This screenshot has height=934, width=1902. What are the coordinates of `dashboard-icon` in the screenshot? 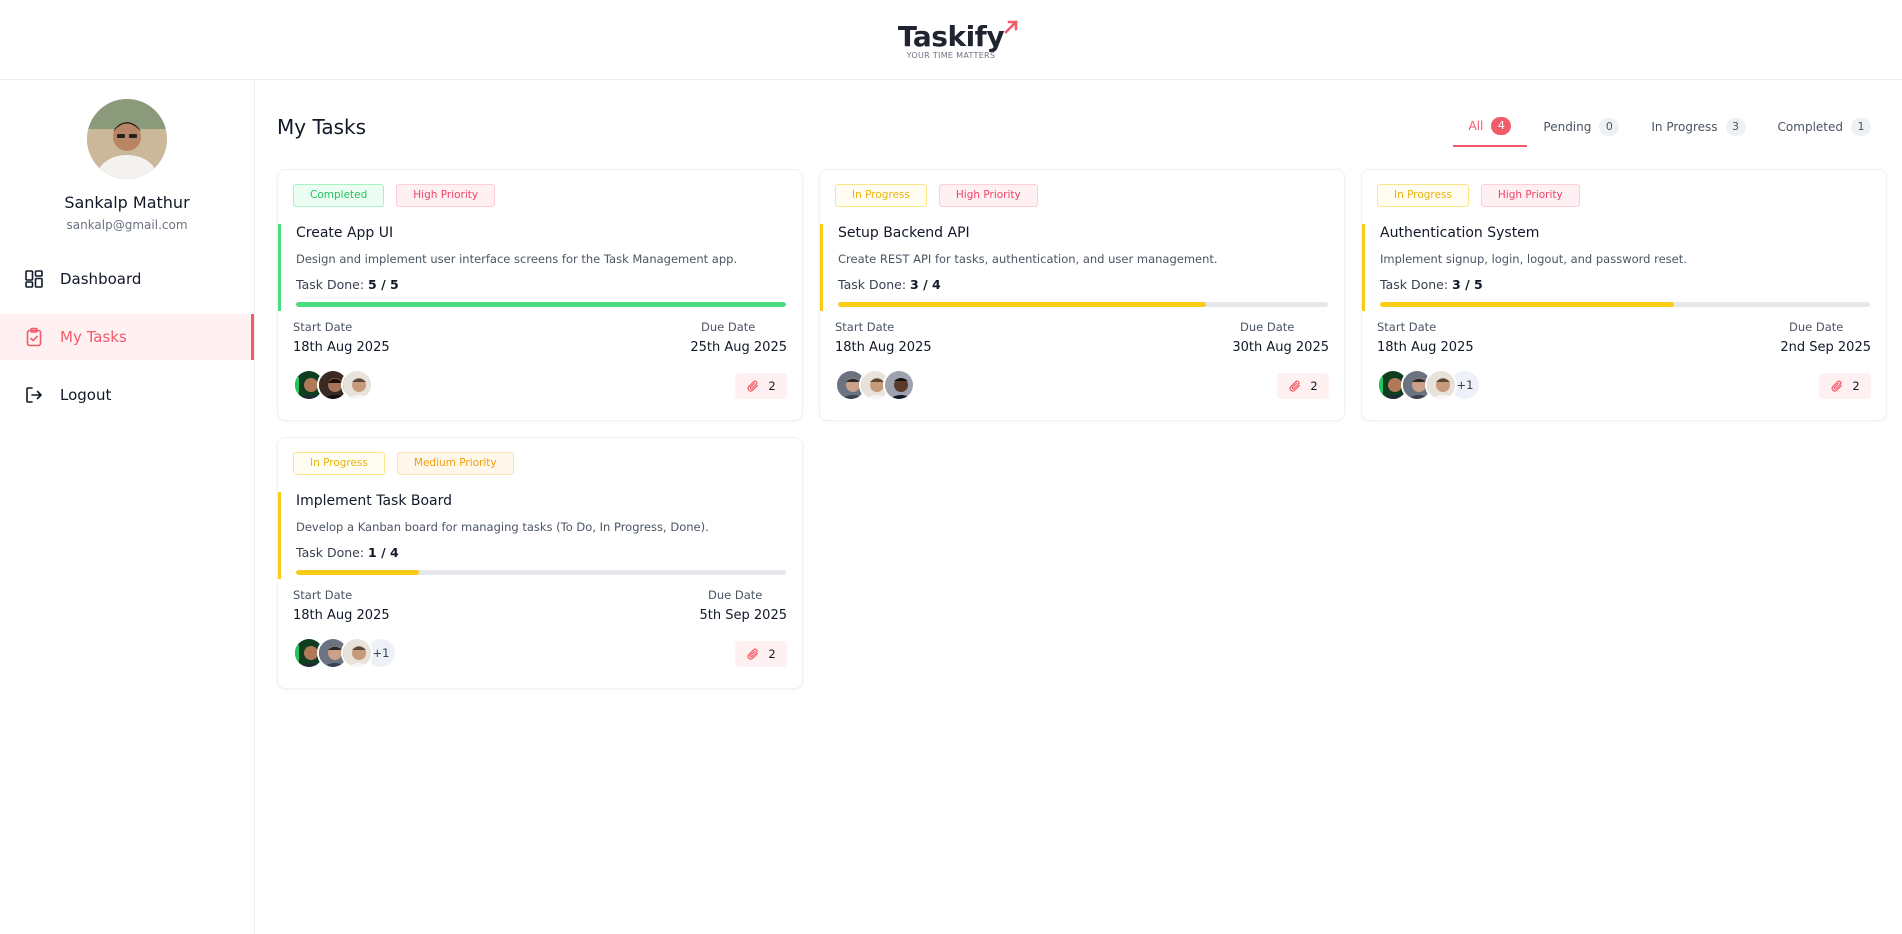 It's located at (34, 279).